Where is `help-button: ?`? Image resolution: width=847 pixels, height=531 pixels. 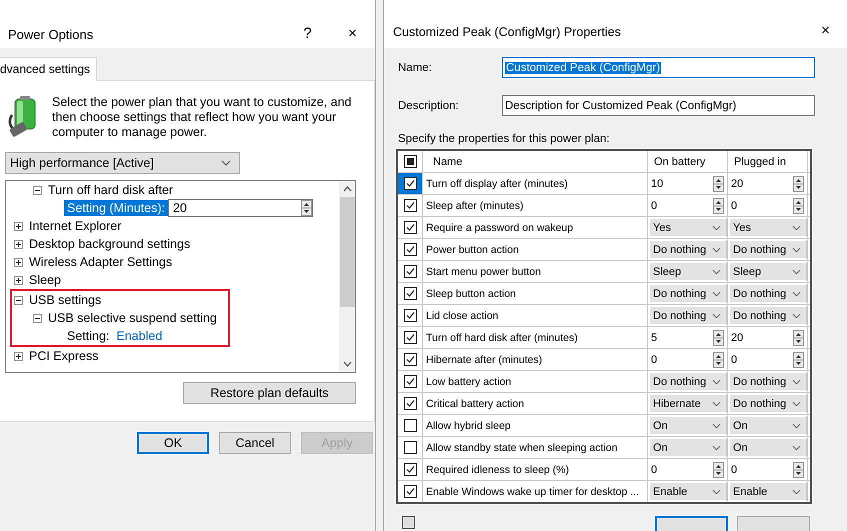 help-button: ? is located at coordinates (307, 33).